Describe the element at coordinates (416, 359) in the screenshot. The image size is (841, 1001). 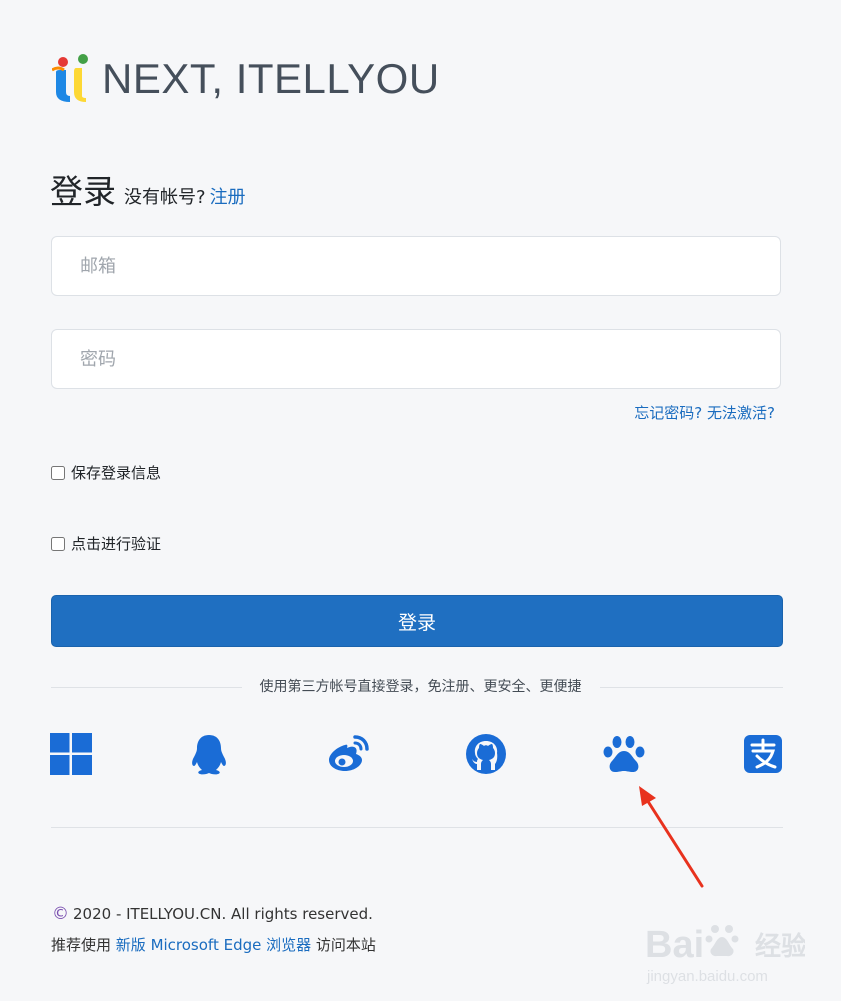
I see `password-field` at that location.